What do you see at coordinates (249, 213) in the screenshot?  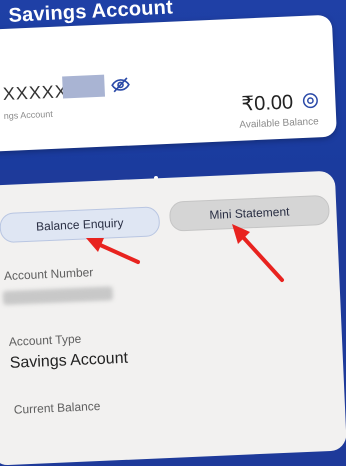 I see `mini-statement-button: Mini Statement` at bounding box center [249, 213].